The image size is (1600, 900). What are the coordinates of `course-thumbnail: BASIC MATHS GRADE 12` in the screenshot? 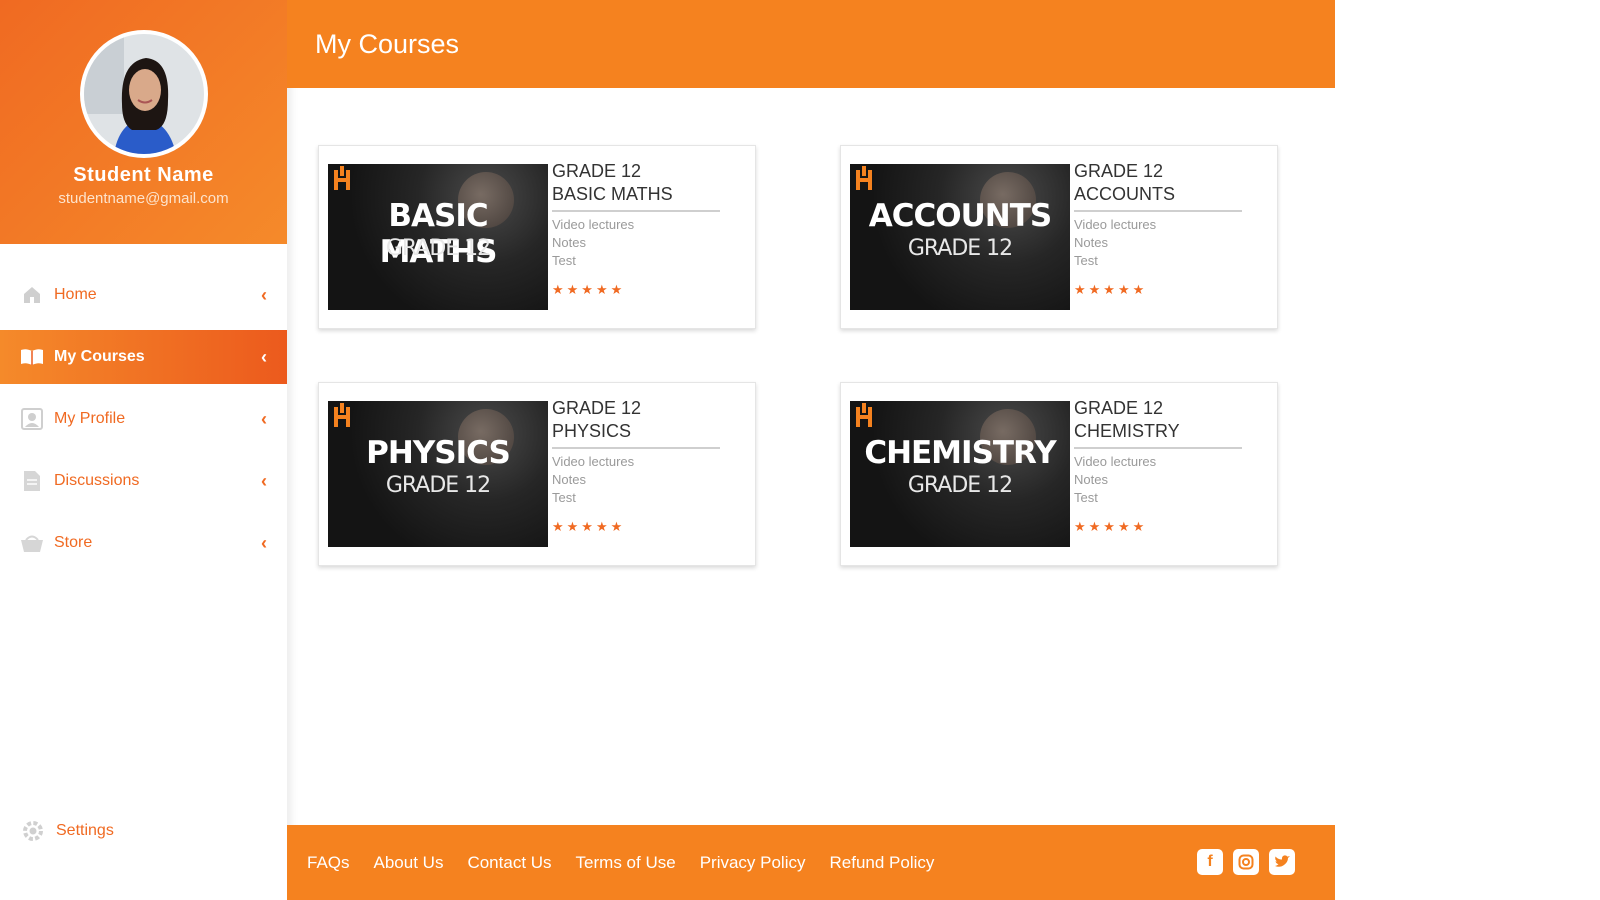 It's located at (438, 237).